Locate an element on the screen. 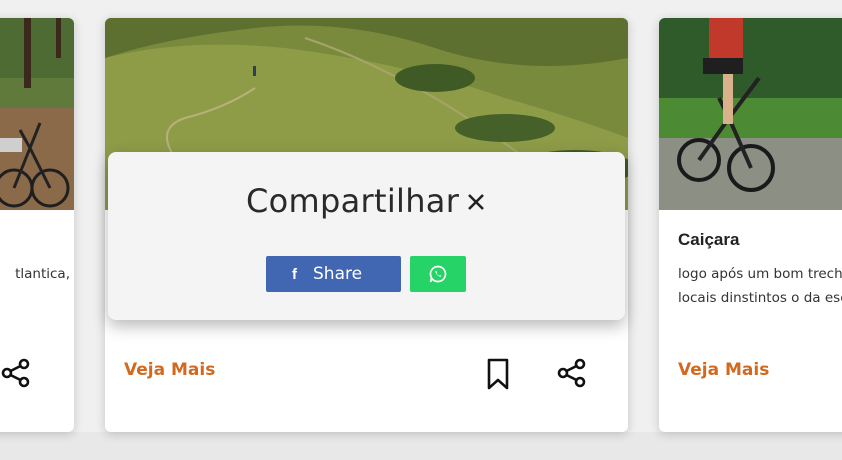 The image size is (842, 460). card-left-photo is located at coordinates (37, 114).